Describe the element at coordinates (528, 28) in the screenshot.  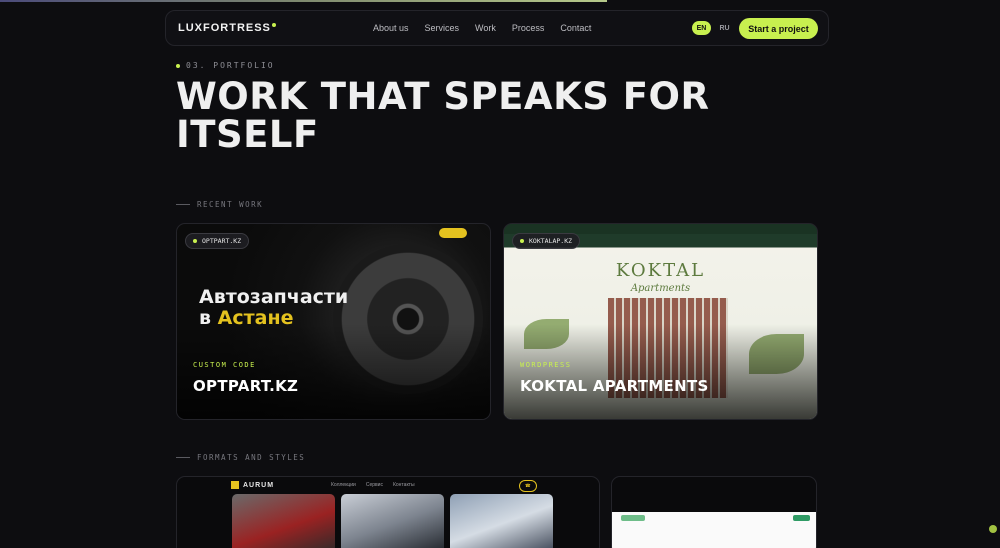
I see `nav-process: Process` at that location.